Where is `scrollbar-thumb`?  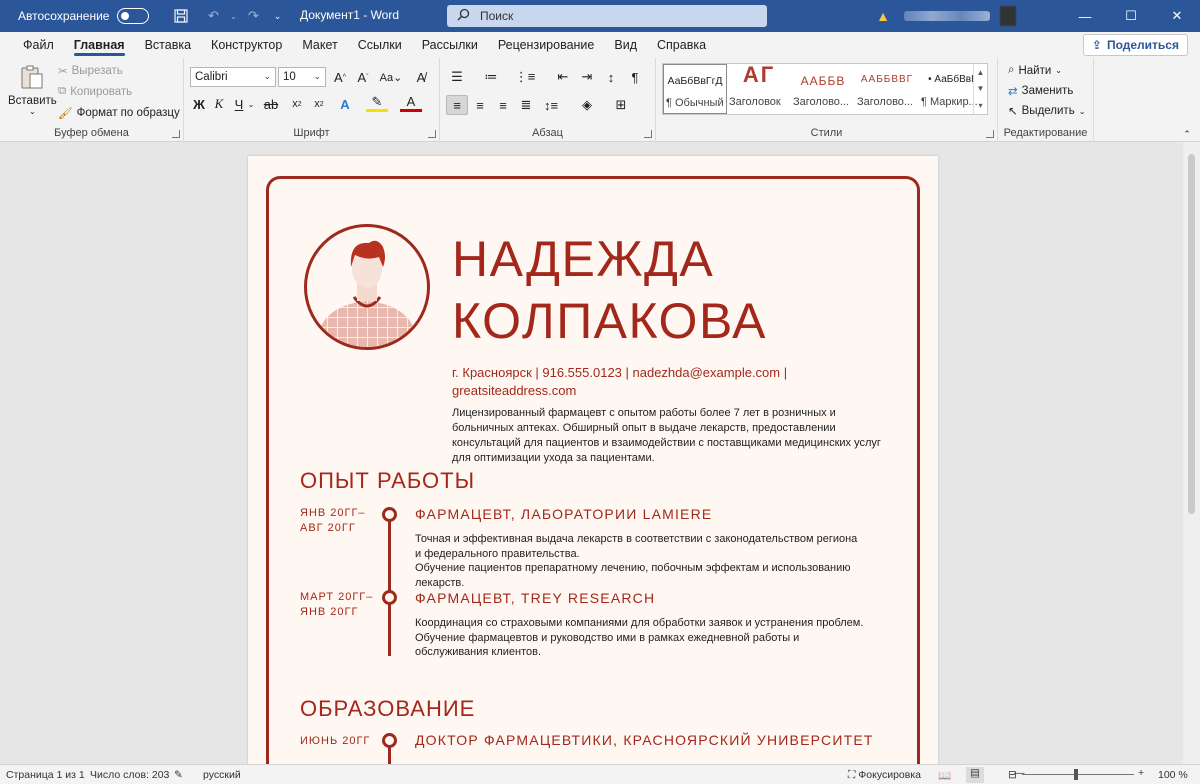
scrollbar-thumb is located at coordinates (1191, 334).